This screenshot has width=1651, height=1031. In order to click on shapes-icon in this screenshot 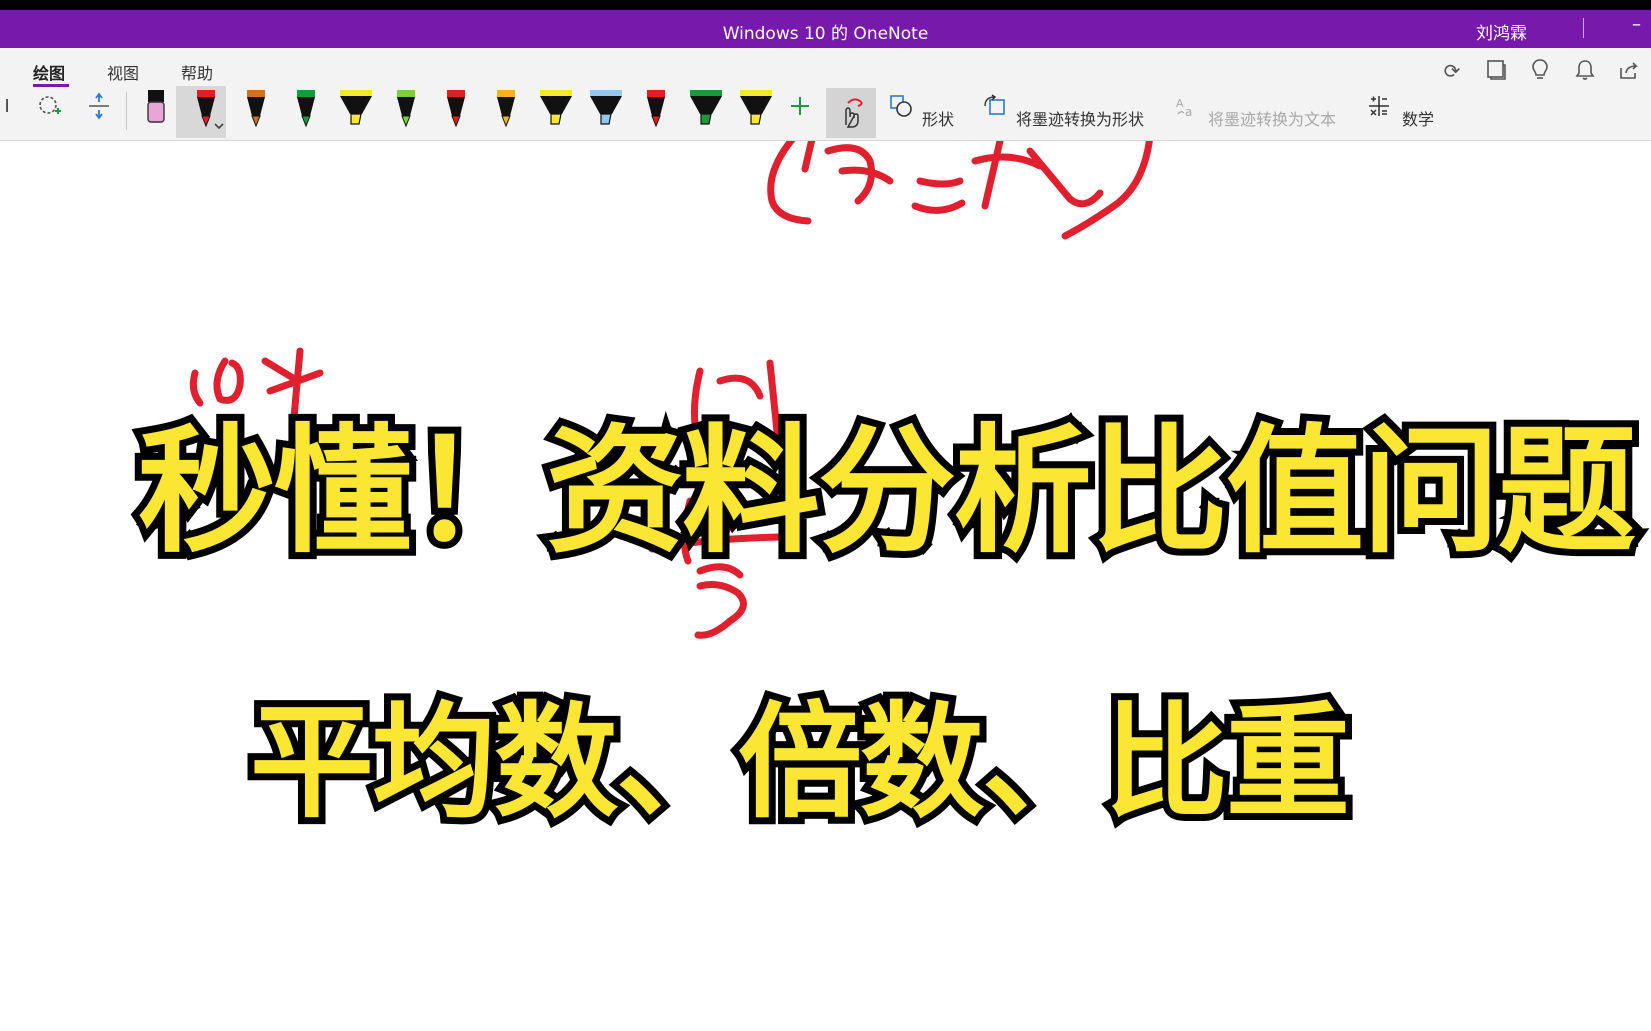, I will do `click(901, 106)`.